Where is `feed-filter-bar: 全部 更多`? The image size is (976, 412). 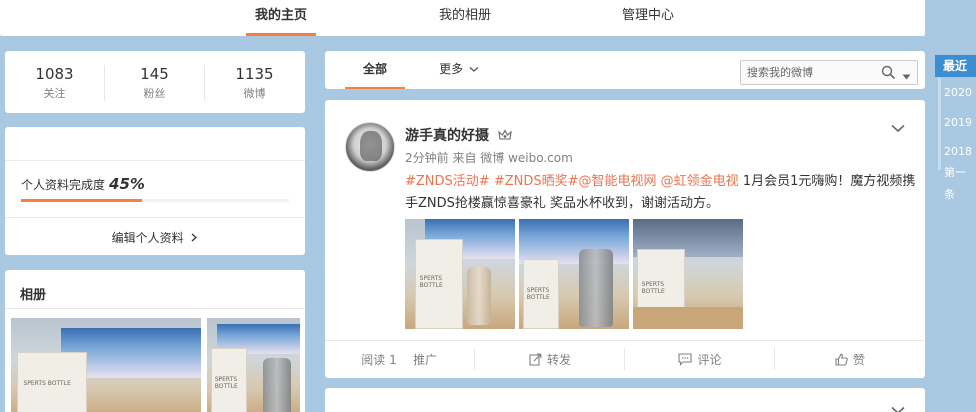 feed-filter-bar: 全部 更多 is located at coordinates (625, 70).